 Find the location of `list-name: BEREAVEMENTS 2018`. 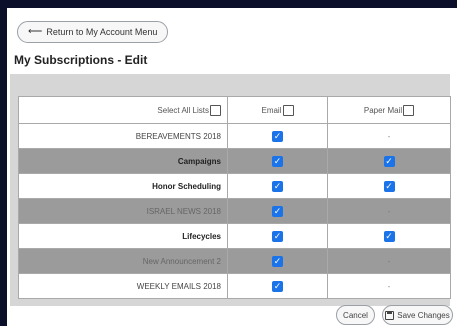

list-name: BEREAVEMENTS 2018 is located at coordinates (123, 136).